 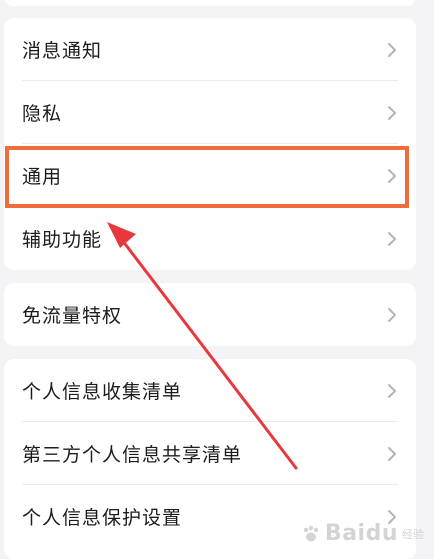 What do you see at coordinates (210, 238) in the screenshot?
I see `settings-item-accessibility: 辅助功能` at bounding box center [210, 238].